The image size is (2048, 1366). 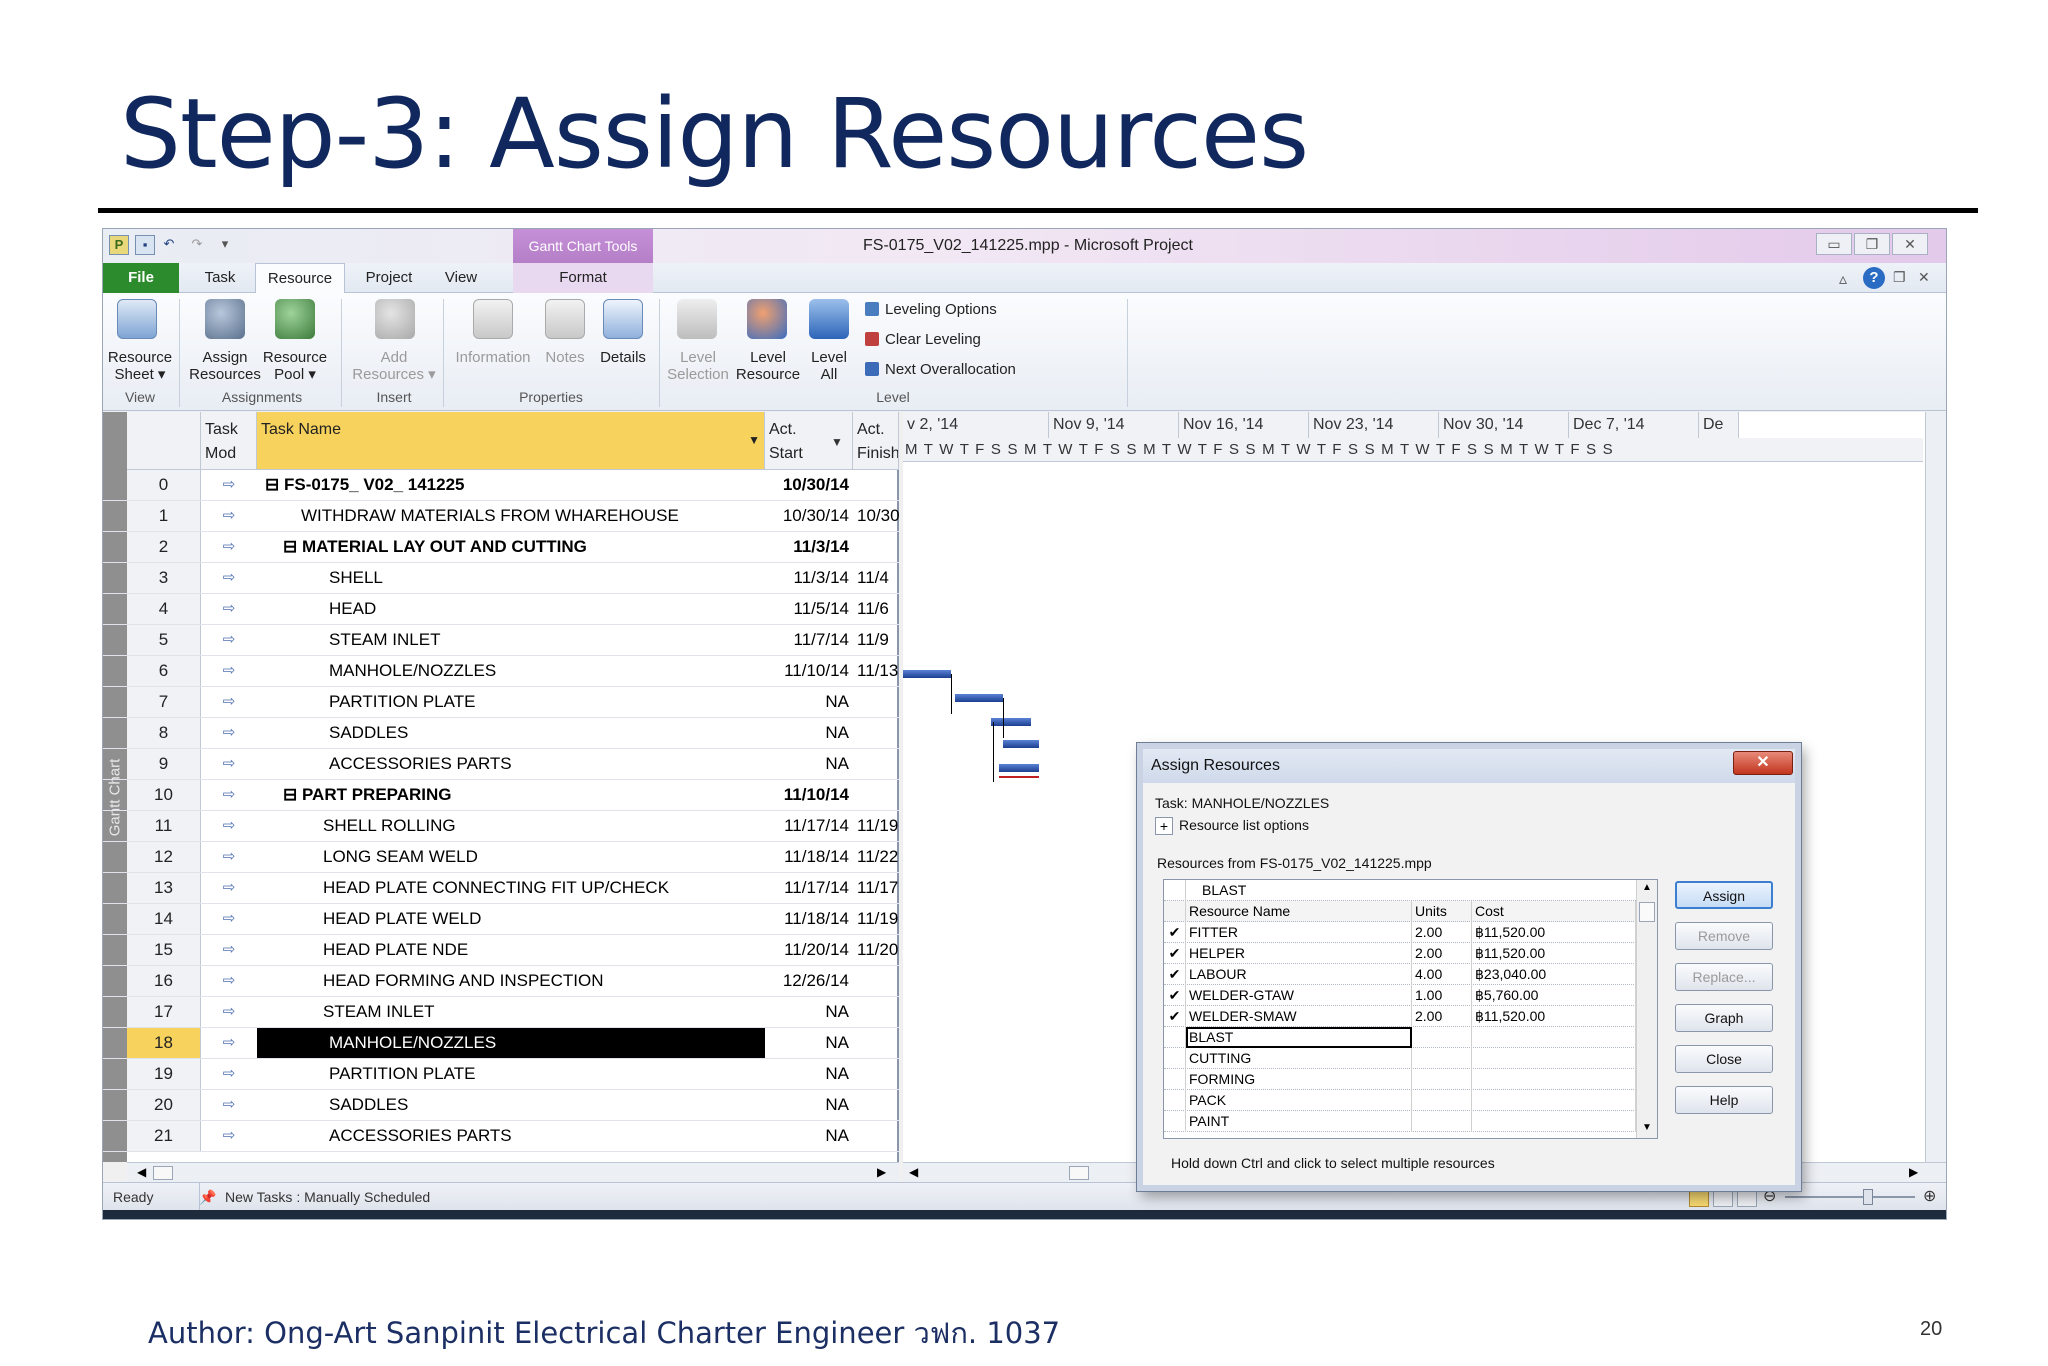 What do you see at coordinates (511, 764) in the screenshot?
I see `task-name-cell: ACCESSORIES PARTS` at bounding box center [511, 764].